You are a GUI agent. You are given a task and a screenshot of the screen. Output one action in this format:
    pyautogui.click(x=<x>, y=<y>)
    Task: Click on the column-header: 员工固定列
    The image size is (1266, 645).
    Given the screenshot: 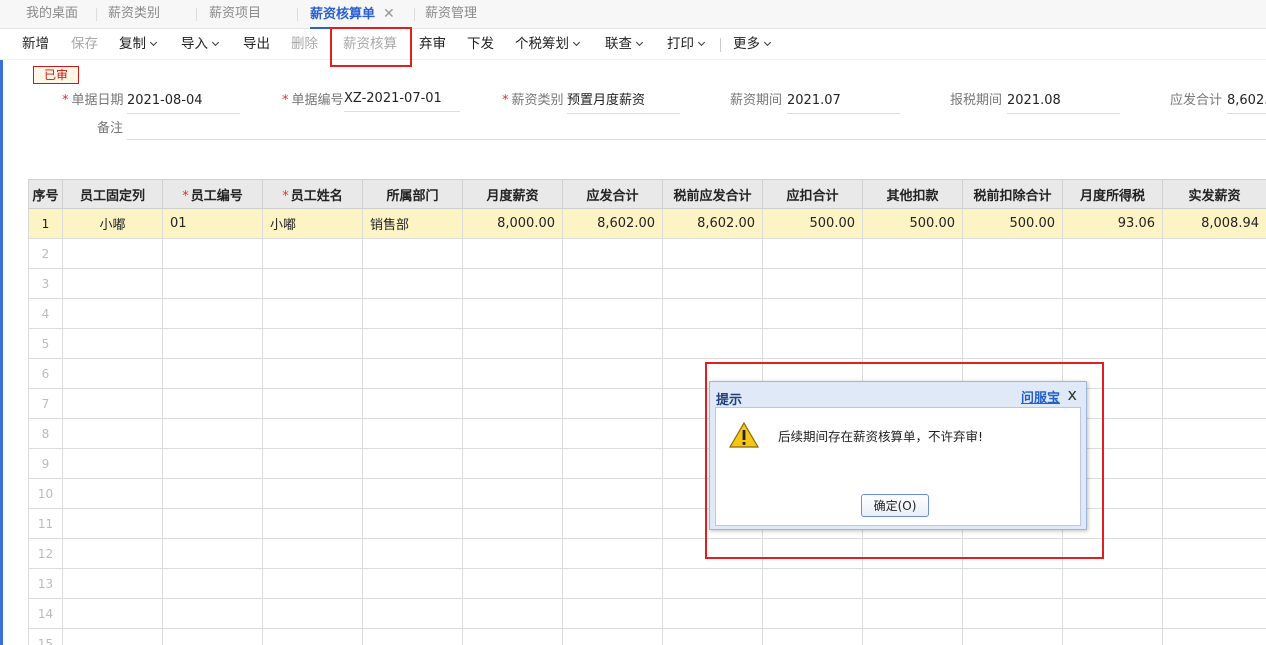 What is the action you would take?
    pyautogui.click(x=112, y=194)
    